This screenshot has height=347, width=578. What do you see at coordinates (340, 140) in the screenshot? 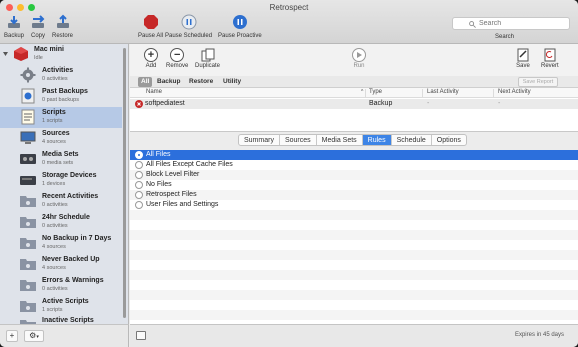
I see `tab-media-sets: Media Sets` at bounding box center [340, 140].